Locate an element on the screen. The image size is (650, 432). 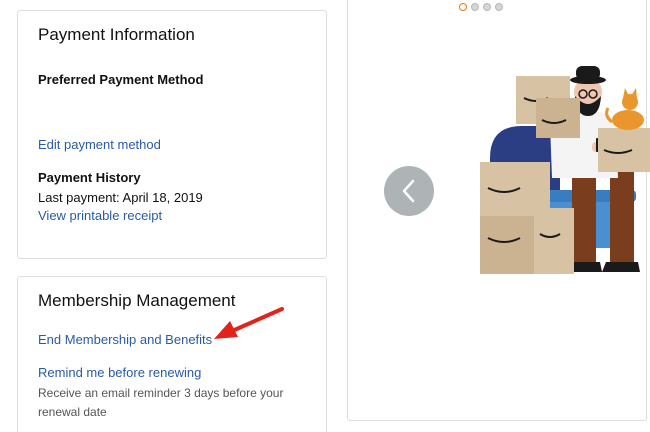
membership-management-title: Membership Management is located at coordinates (137, 300).